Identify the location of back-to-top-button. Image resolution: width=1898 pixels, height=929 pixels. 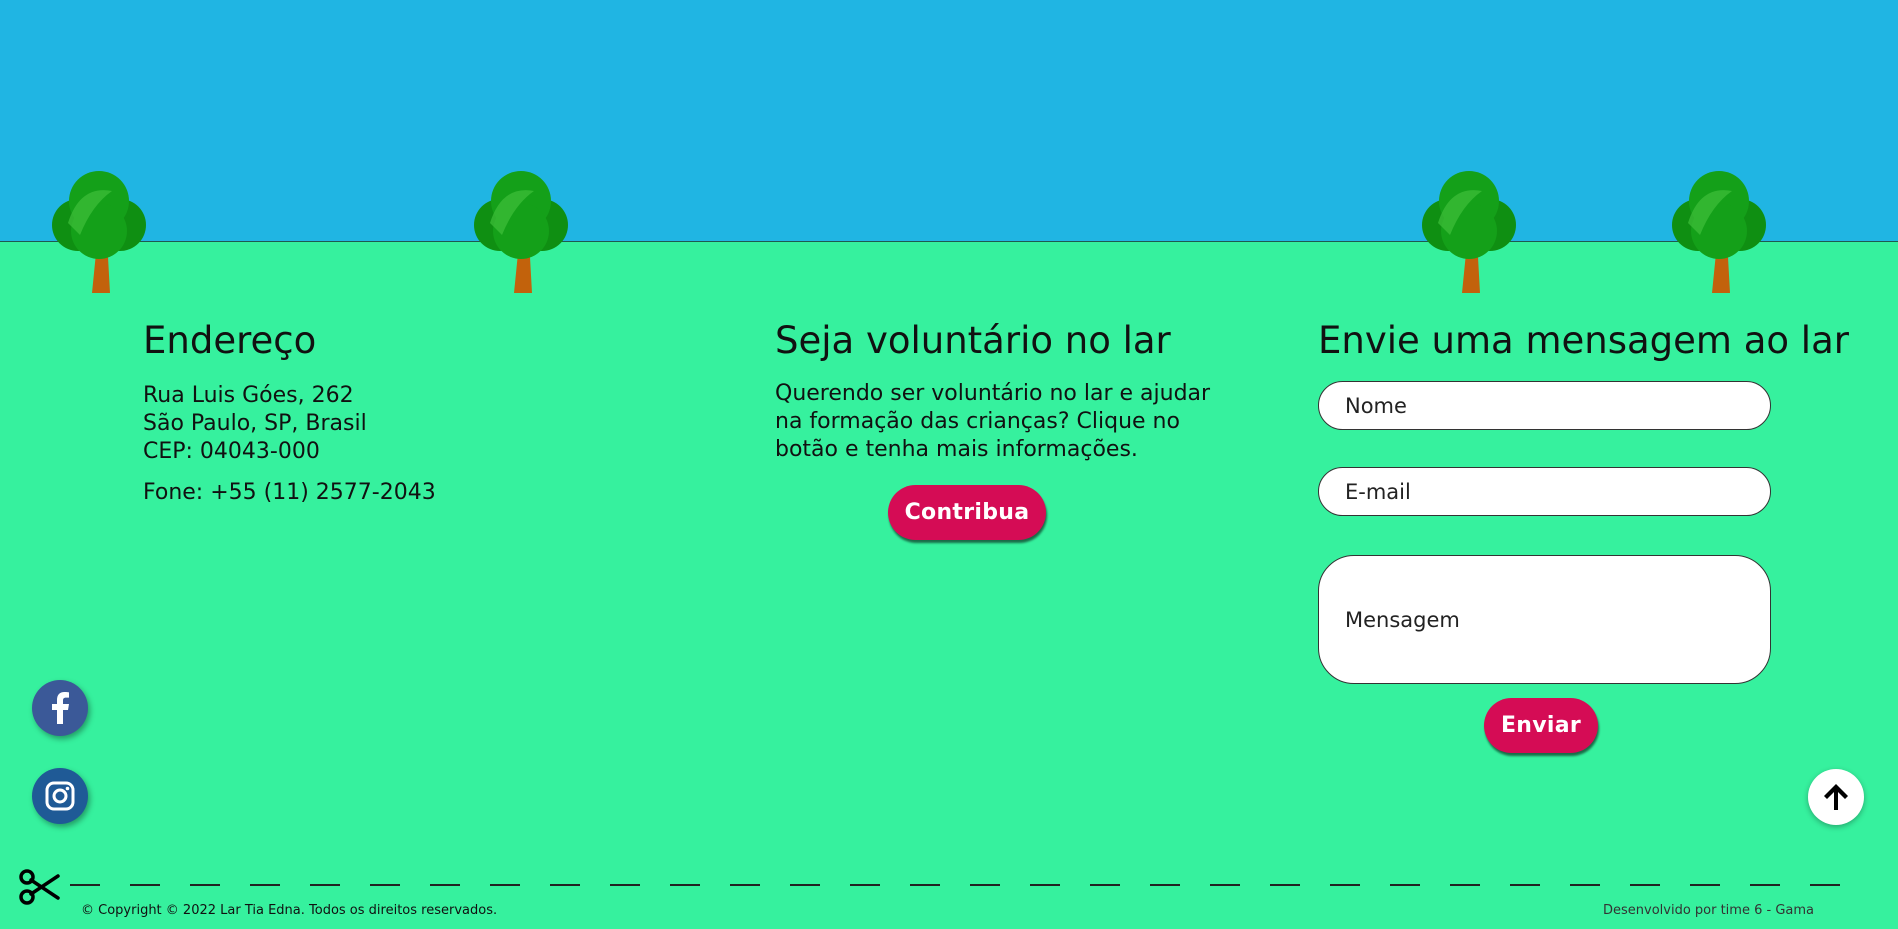
(1836, 797).